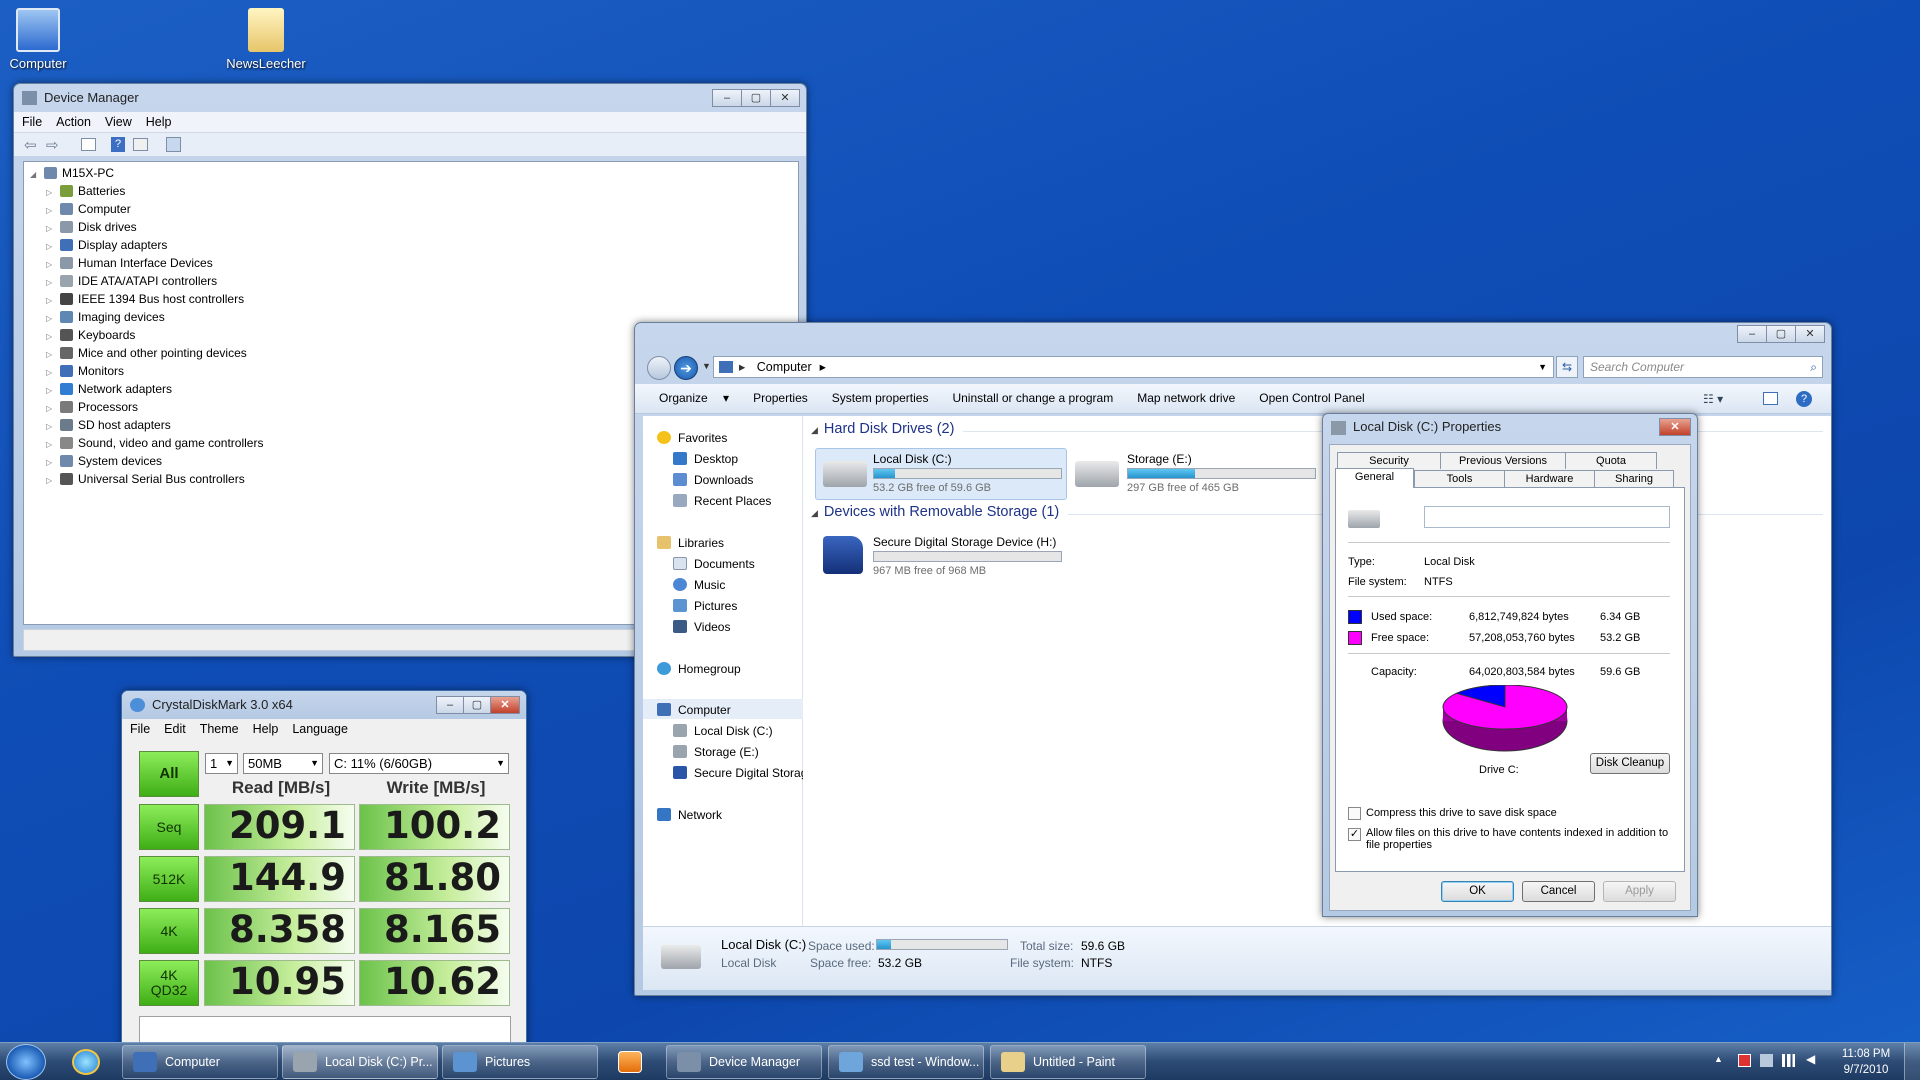  What do you see at coordinates (88, 144) in the screenshot?
I see `show-hide-tree-icon` at bounding box center [88, 144].